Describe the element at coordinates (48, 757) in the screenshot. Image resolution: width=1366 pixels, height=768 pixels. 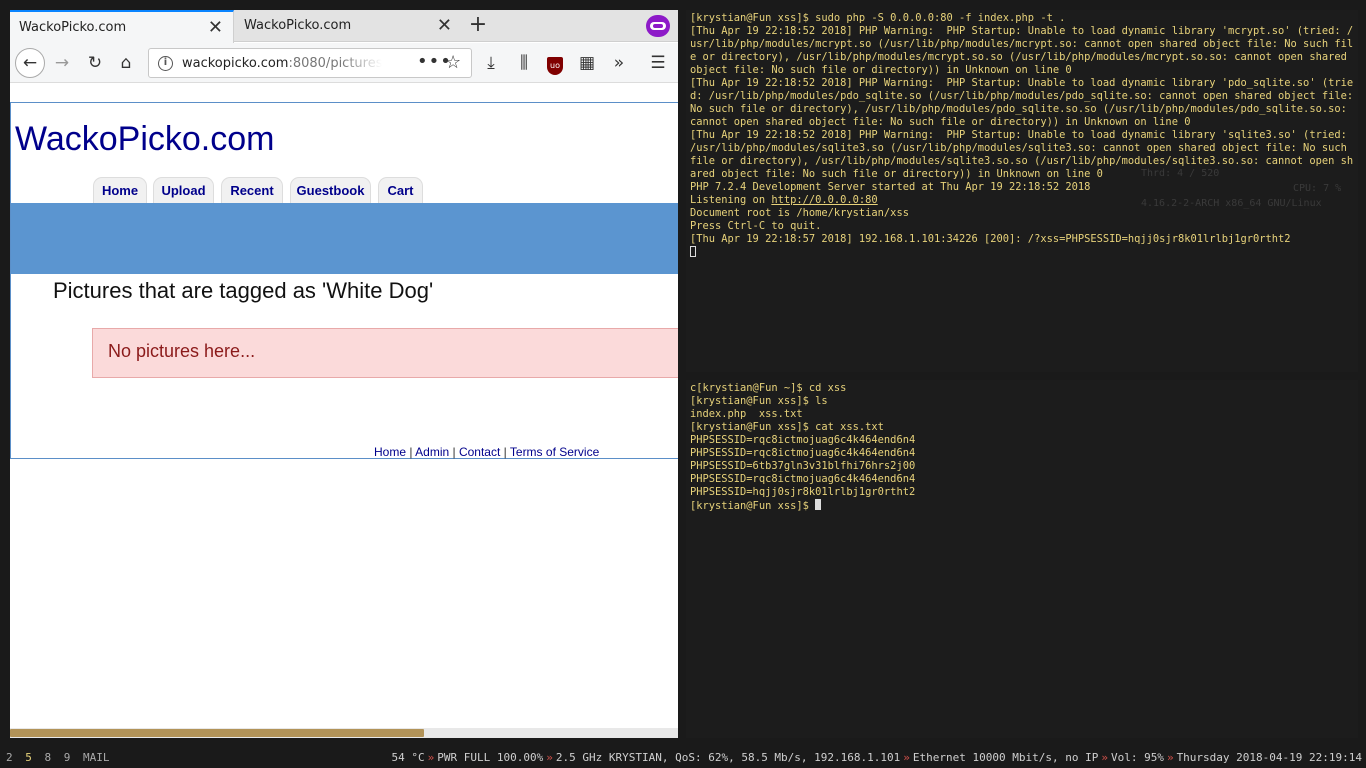
I see `workspace-item: 8` at that location.